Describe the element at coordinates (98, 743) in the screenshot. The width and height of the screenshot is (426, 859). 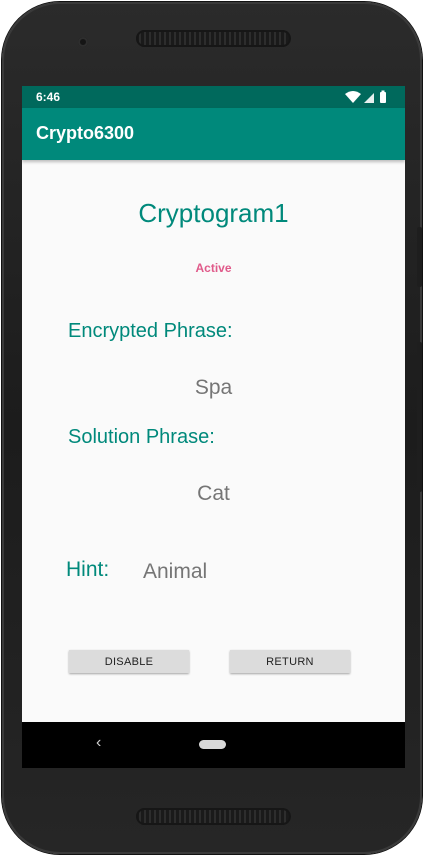
I see `back-icon: ‹` at that location.